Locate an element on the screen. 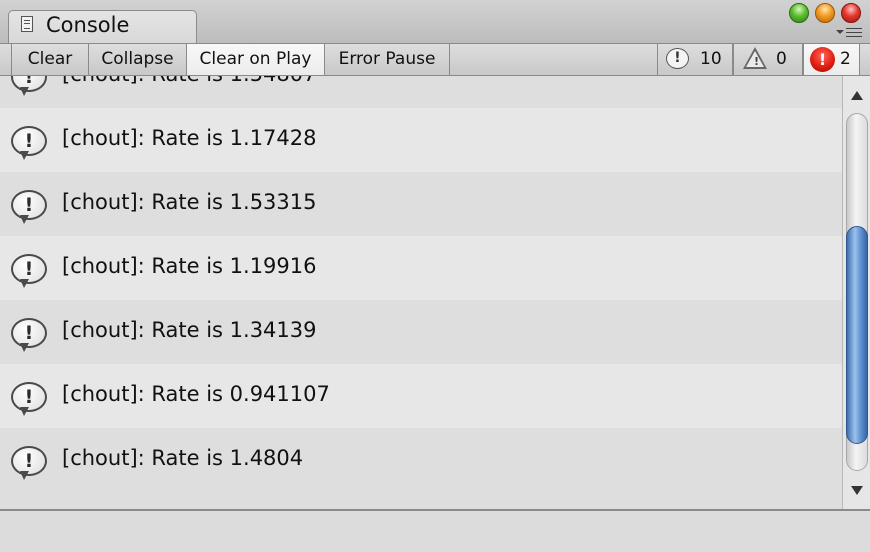  log-entry-message: [chout]: Rate is 0.941107 is located at coordinates (196, 394).